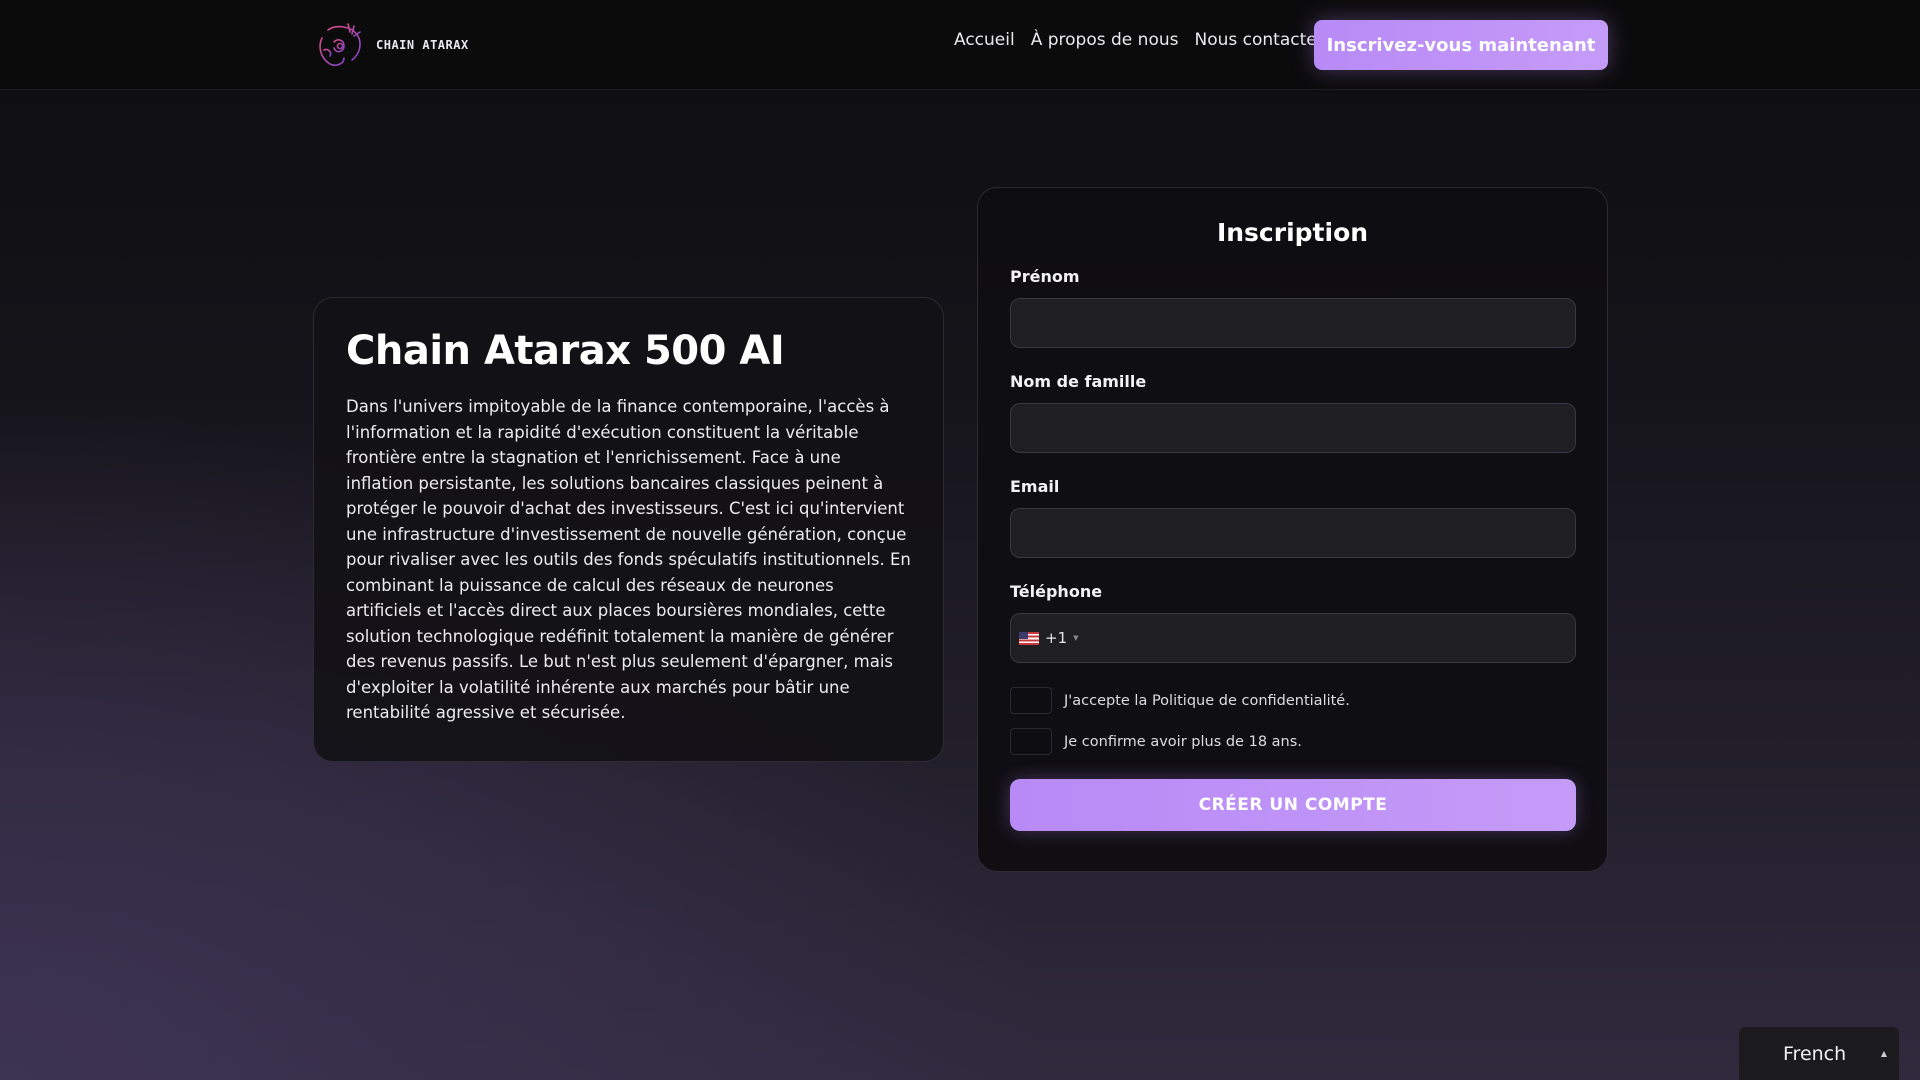 This screenshot has height=1080, width=1920. What do you see at coordinates (1293, 805) in the screenshot?
I see `create-account-button: CRÉER UN COMPTE` at bounding box center [1293, 805].